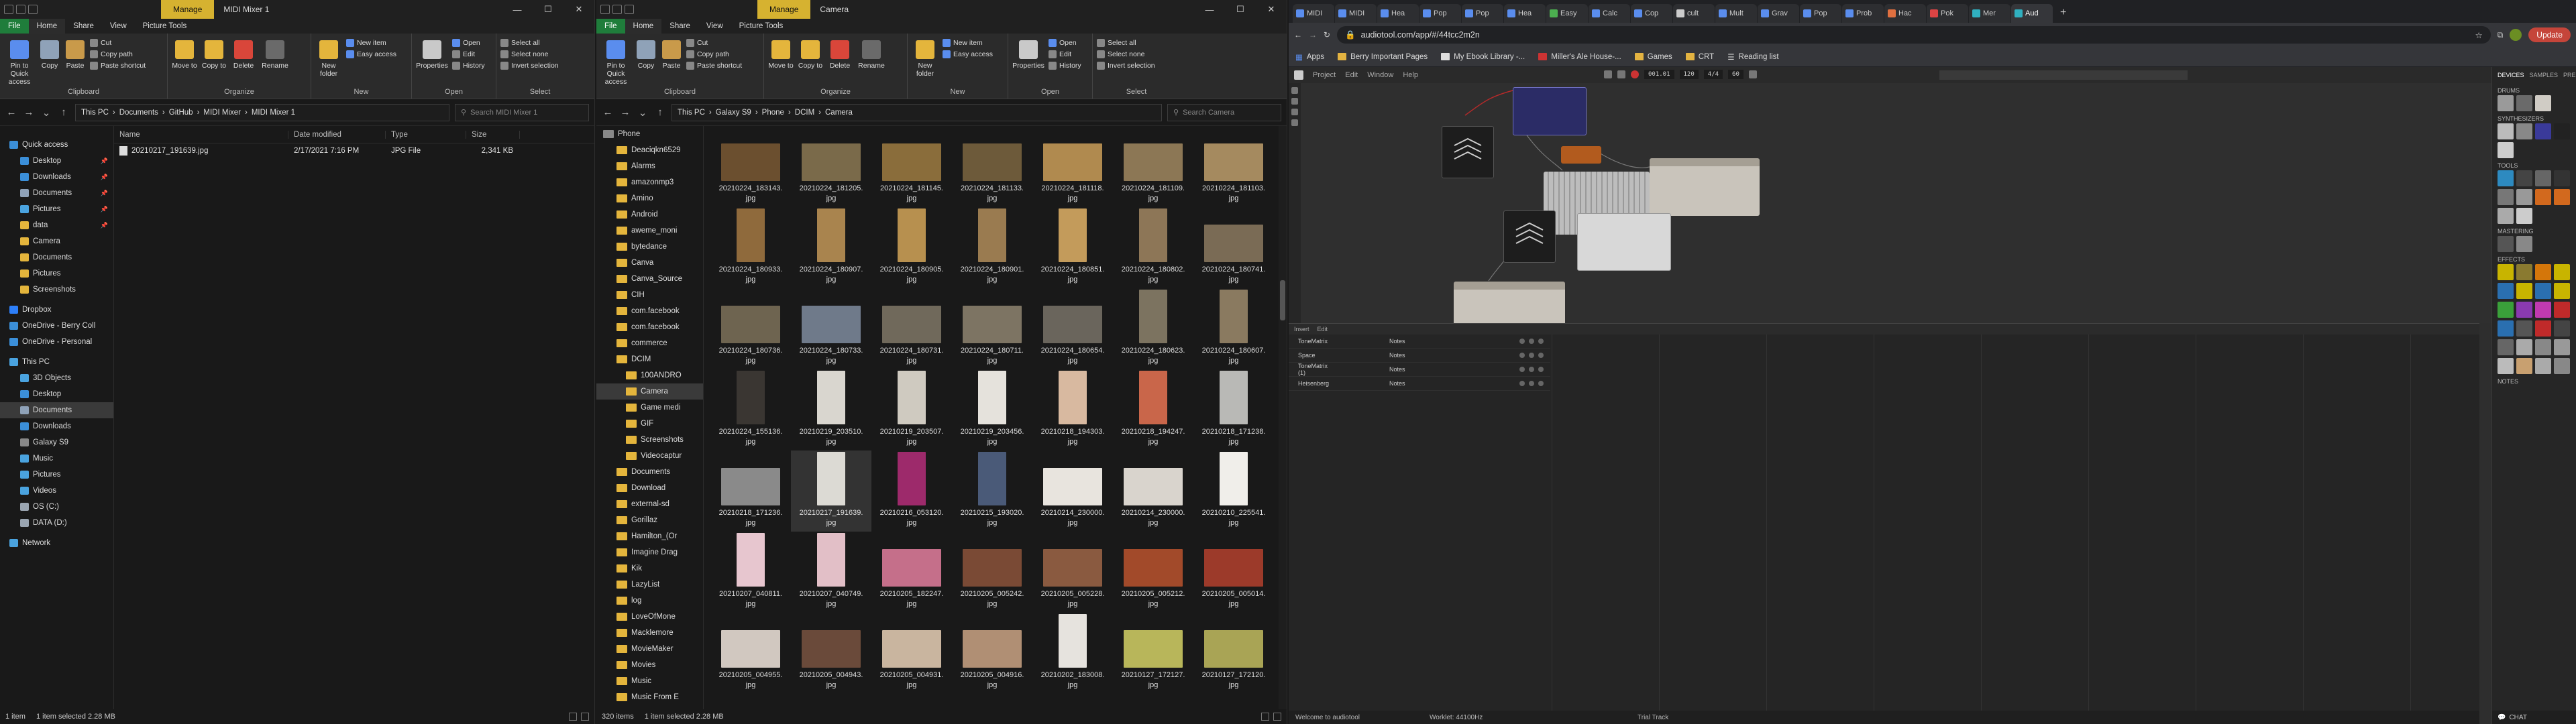 The height and width of the screenshot is (724, 2576). Describe the element at coordinates (1651, 13) in the screenshot. I see `browser-tab: Cop` at that location.